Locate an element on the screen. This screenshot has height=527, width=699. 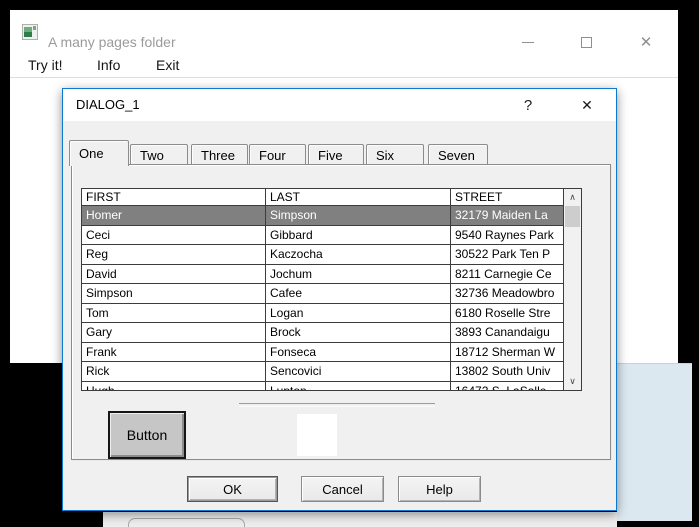
scroll-up-button: ∧ is located at coordinates (572, 197).